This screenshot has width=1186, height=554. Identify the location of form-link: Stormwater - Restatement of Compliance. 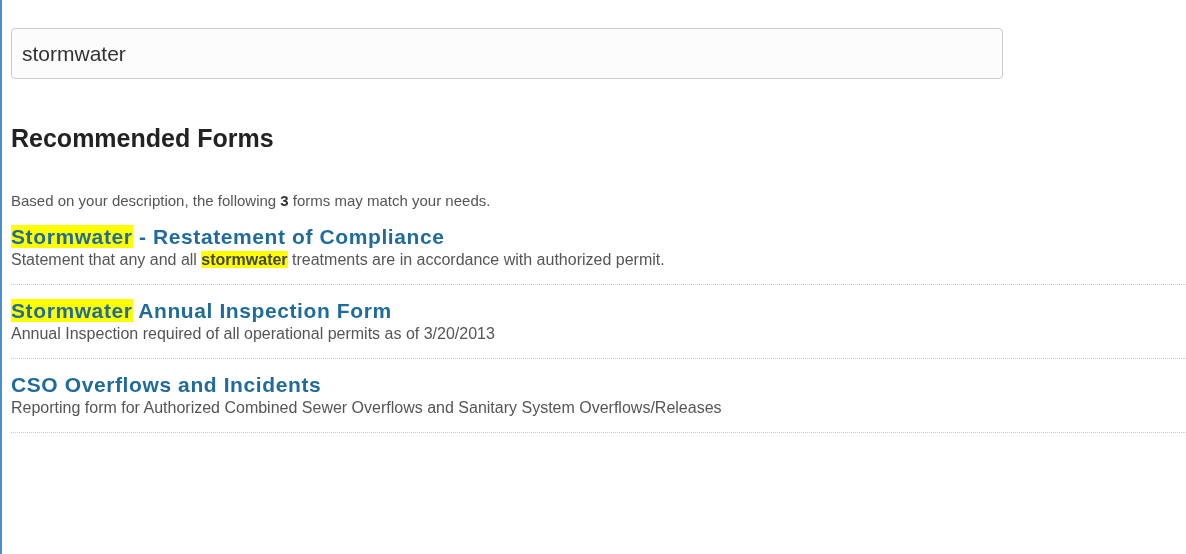
(228, 237).